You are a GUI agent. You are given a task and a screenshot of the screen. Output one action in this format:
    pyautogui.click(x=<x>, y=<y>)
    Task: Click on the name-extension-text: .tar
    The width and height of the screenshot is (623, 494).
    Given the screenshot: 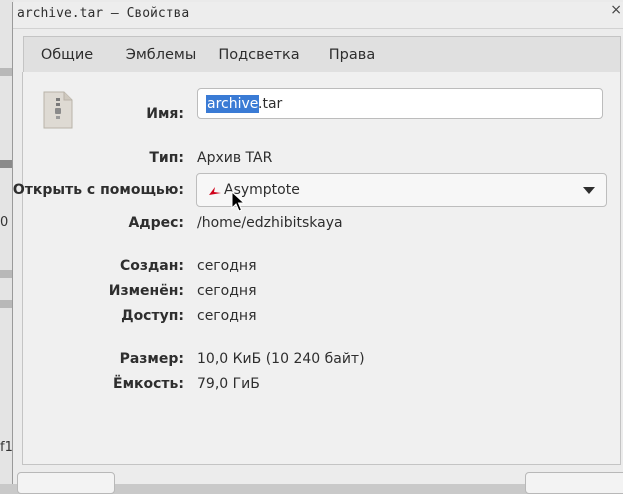 What is the action you would take?
    pyautogui.click(x=270, y=104)
    